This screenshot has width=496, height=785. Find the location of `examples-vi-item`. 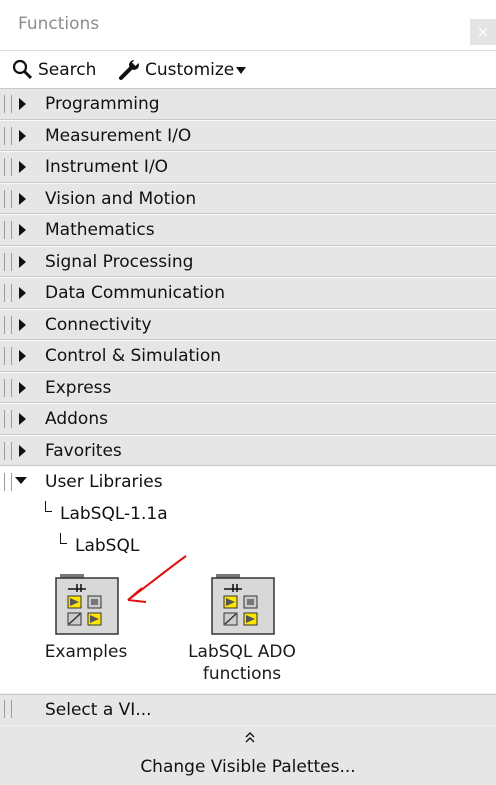

examples-vi-item is located at coordinates (87, 607).